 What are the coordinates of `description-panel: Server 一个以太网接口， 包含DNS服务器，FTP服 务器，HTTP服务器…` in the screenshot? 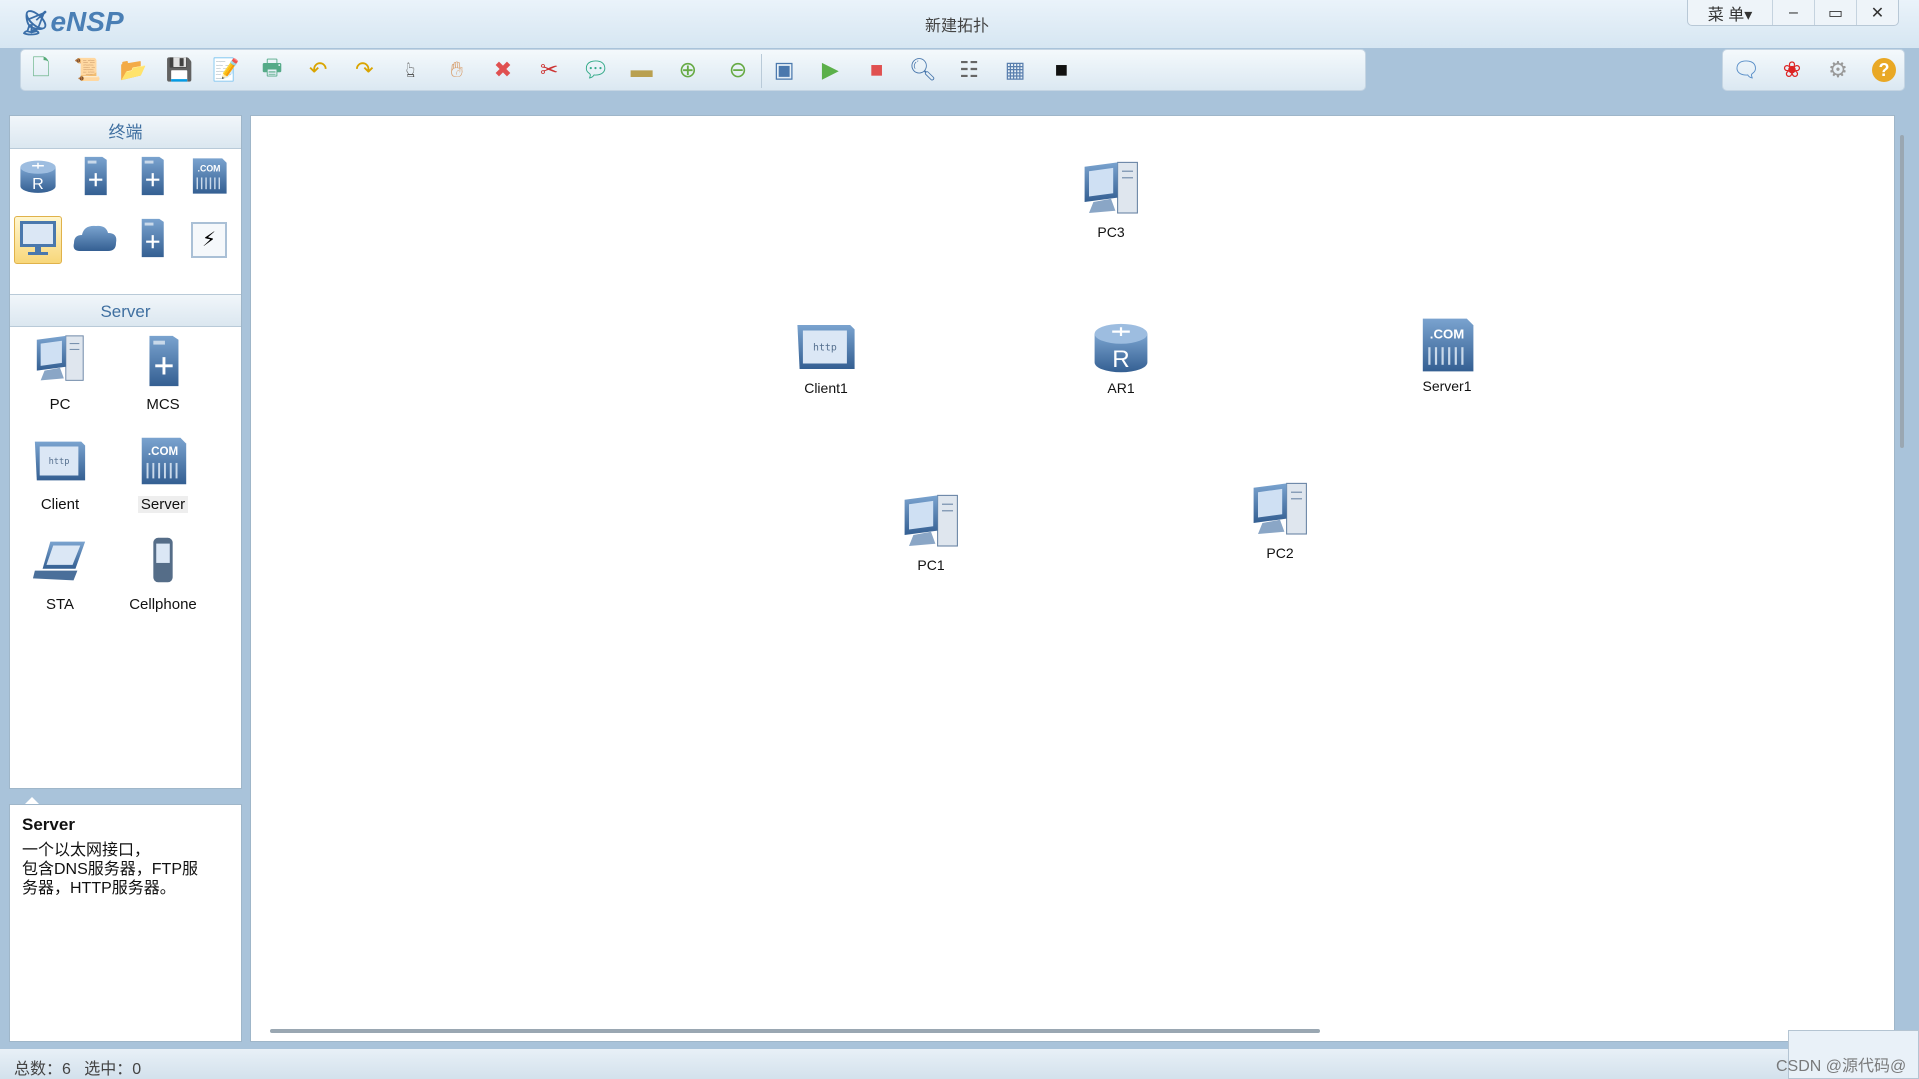 It's located at (125, 923).